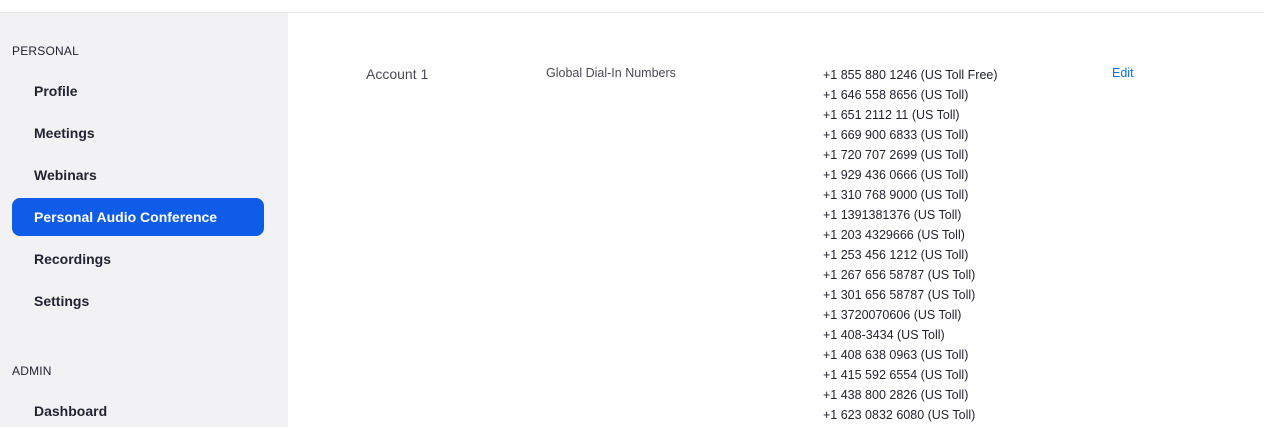 Image resolution: width=1264 pixels, height=430 pixels. Describe the element at coordinates (884, 335) in the screenshot. I see `dial-in-number: +1 408-3434 (US Toll)` at that location.